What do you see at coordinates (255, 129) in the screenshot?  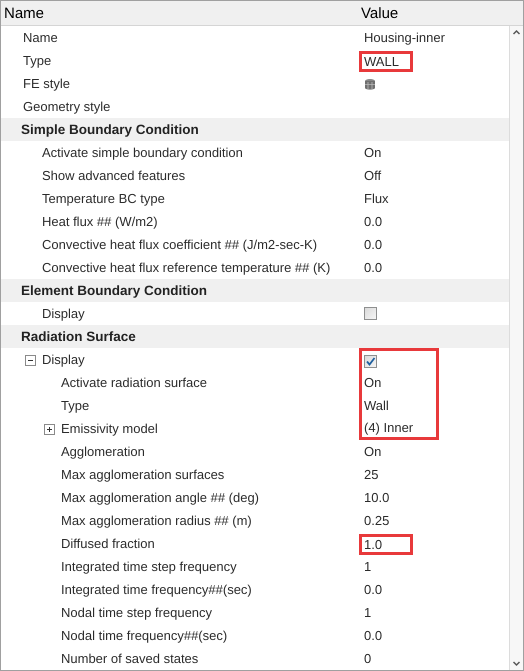 I see `section-header: Simple Boundary Condition` at bounding box center [255, 129].